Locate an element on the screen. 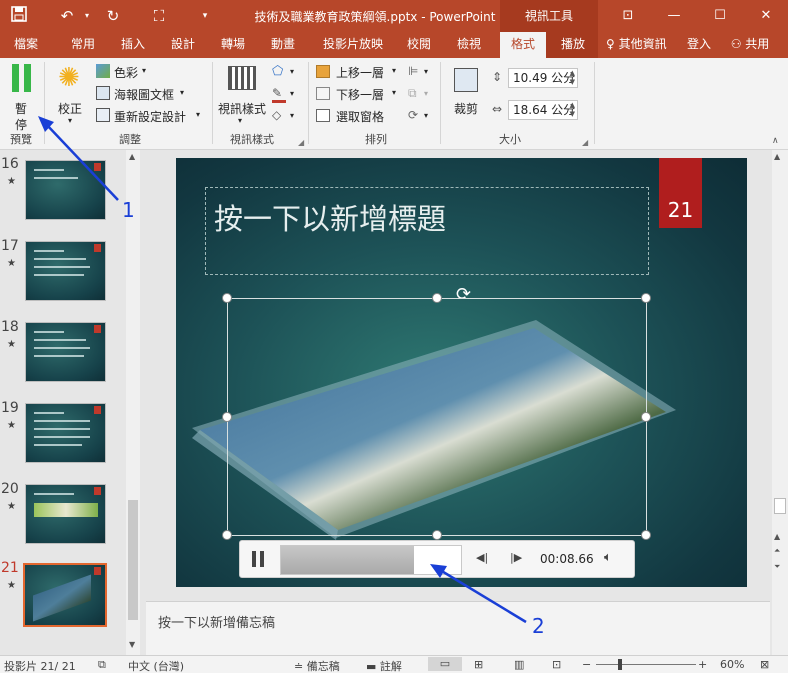  undo-icon: ↶ is located at coordinates (67, 16).